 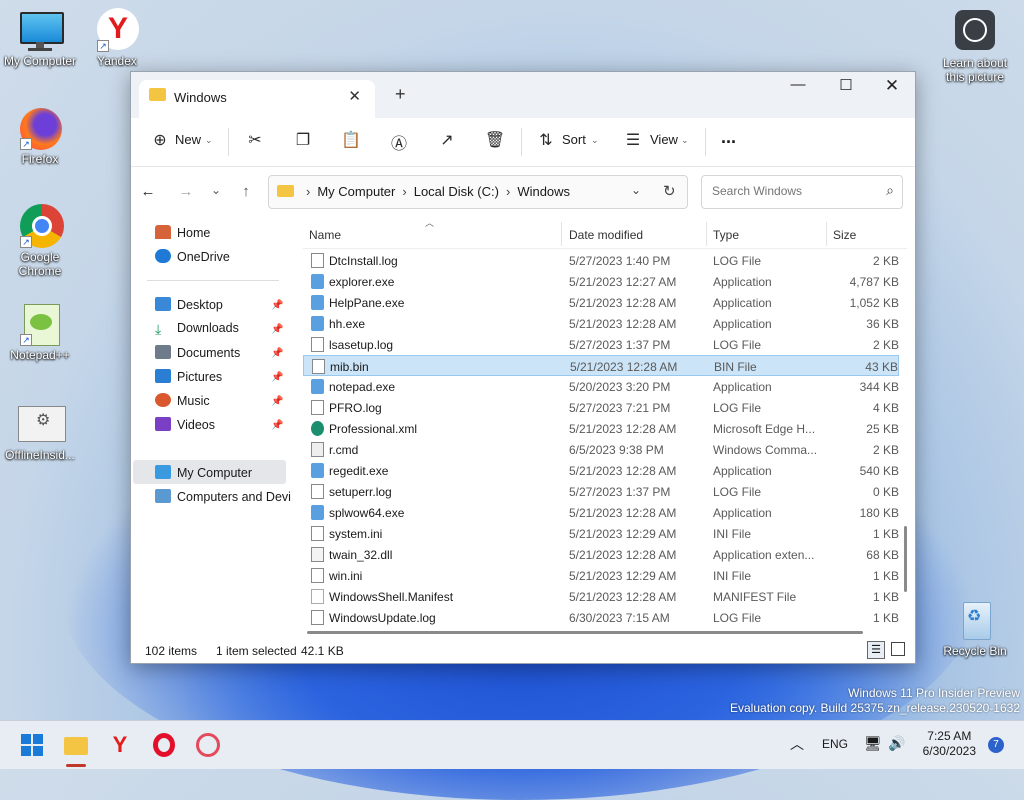 I want to click on up-button: ↑, so click(x=246, y=191).